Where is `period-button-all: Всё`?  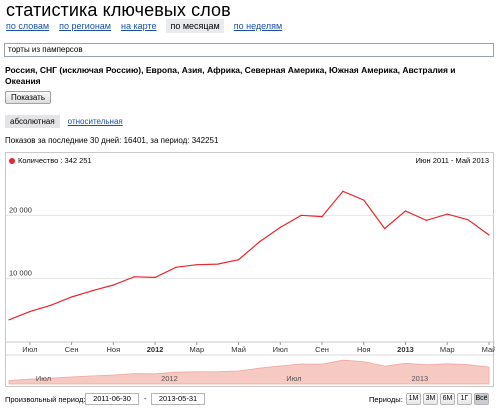
period-button-all: Всё is located at coordinates (481, 399).